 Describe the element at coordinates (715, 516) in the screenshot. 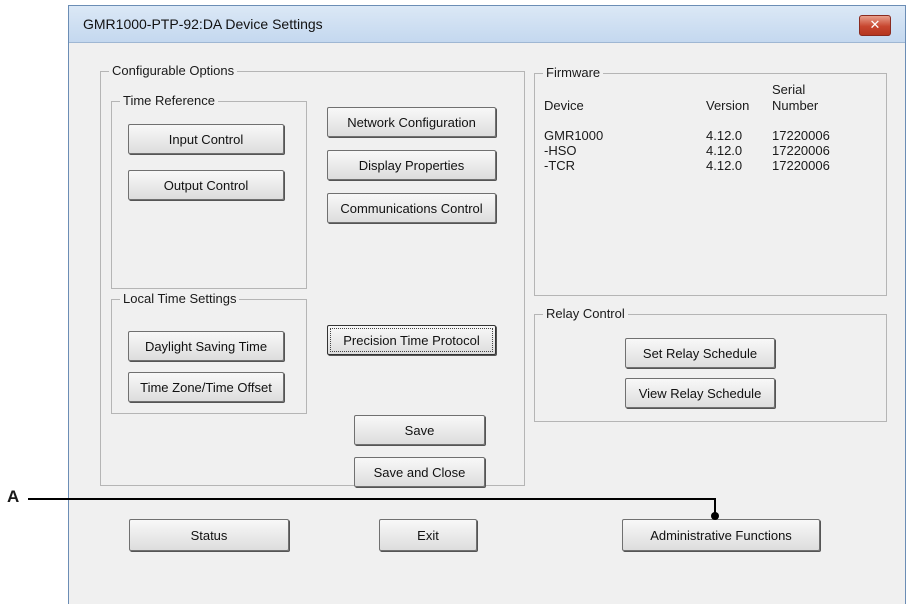

I see `callout-dot` at that location.